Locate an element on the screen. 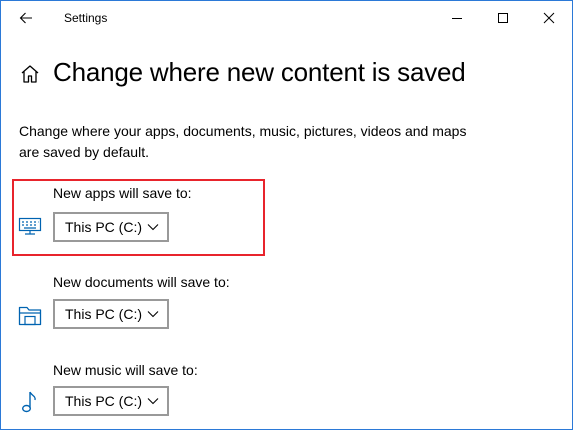 Image resolution: width=573 pixels, height=430 pixels. apps-save-label: New apps will save to: is located at coordinates (122, 193).